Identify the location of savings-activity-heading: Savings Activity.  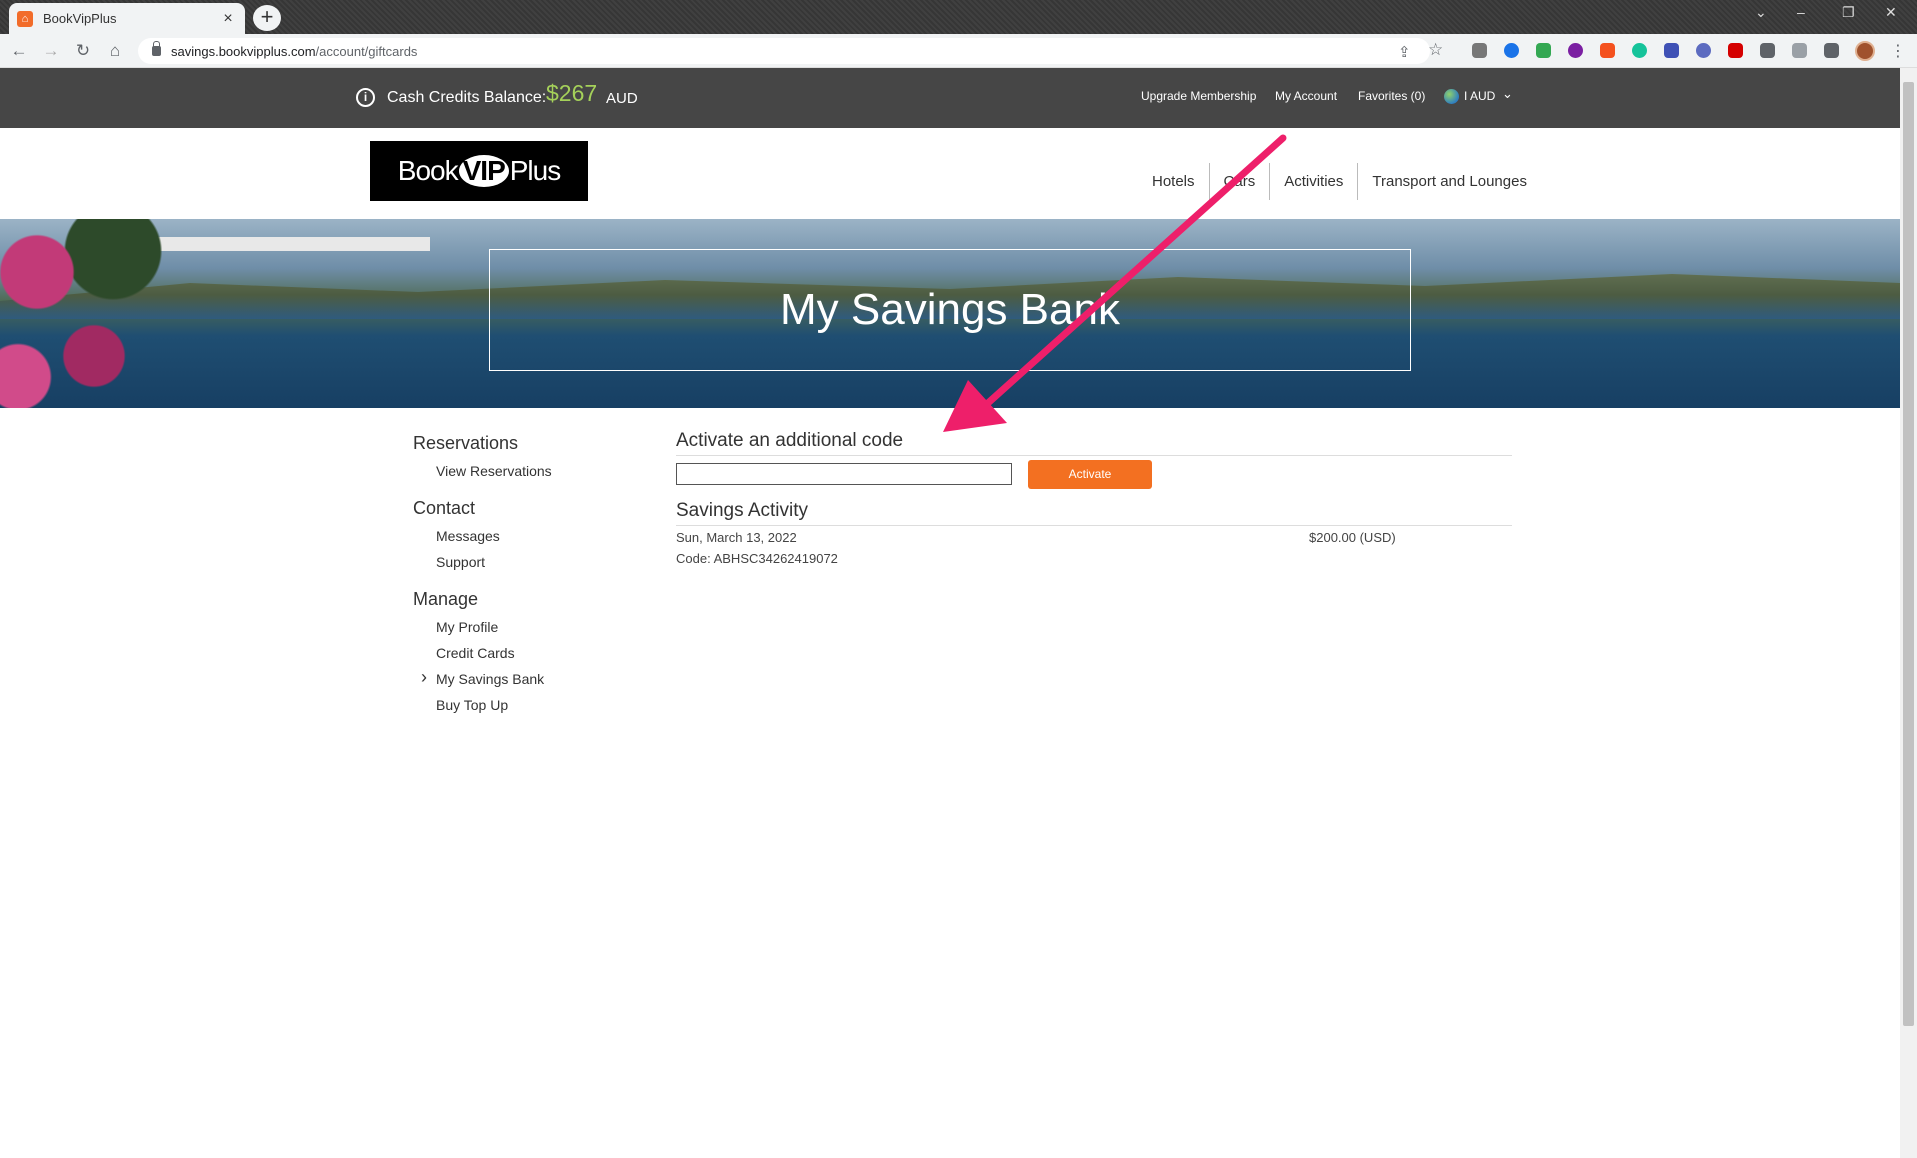
(1094, 513).